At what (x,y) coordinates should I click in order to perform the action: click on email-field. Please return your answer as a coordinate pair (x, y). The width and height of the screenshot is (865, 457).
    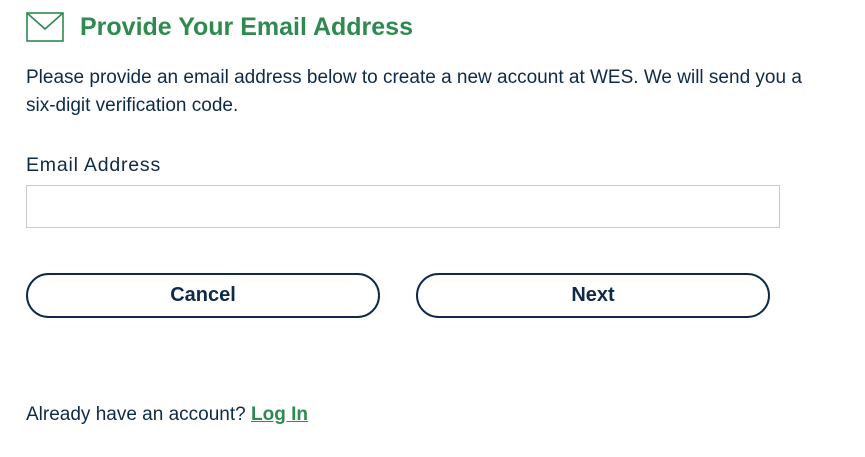
    Looking at the image, I should click on (403, 206).